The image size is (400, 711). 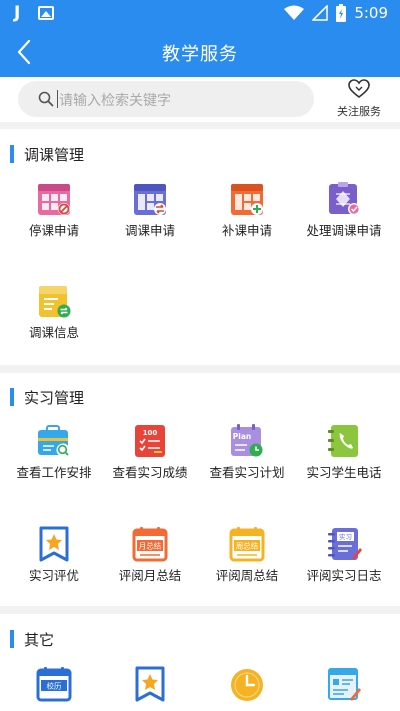 I want to click on text-caret, so click(x=57, y=99).